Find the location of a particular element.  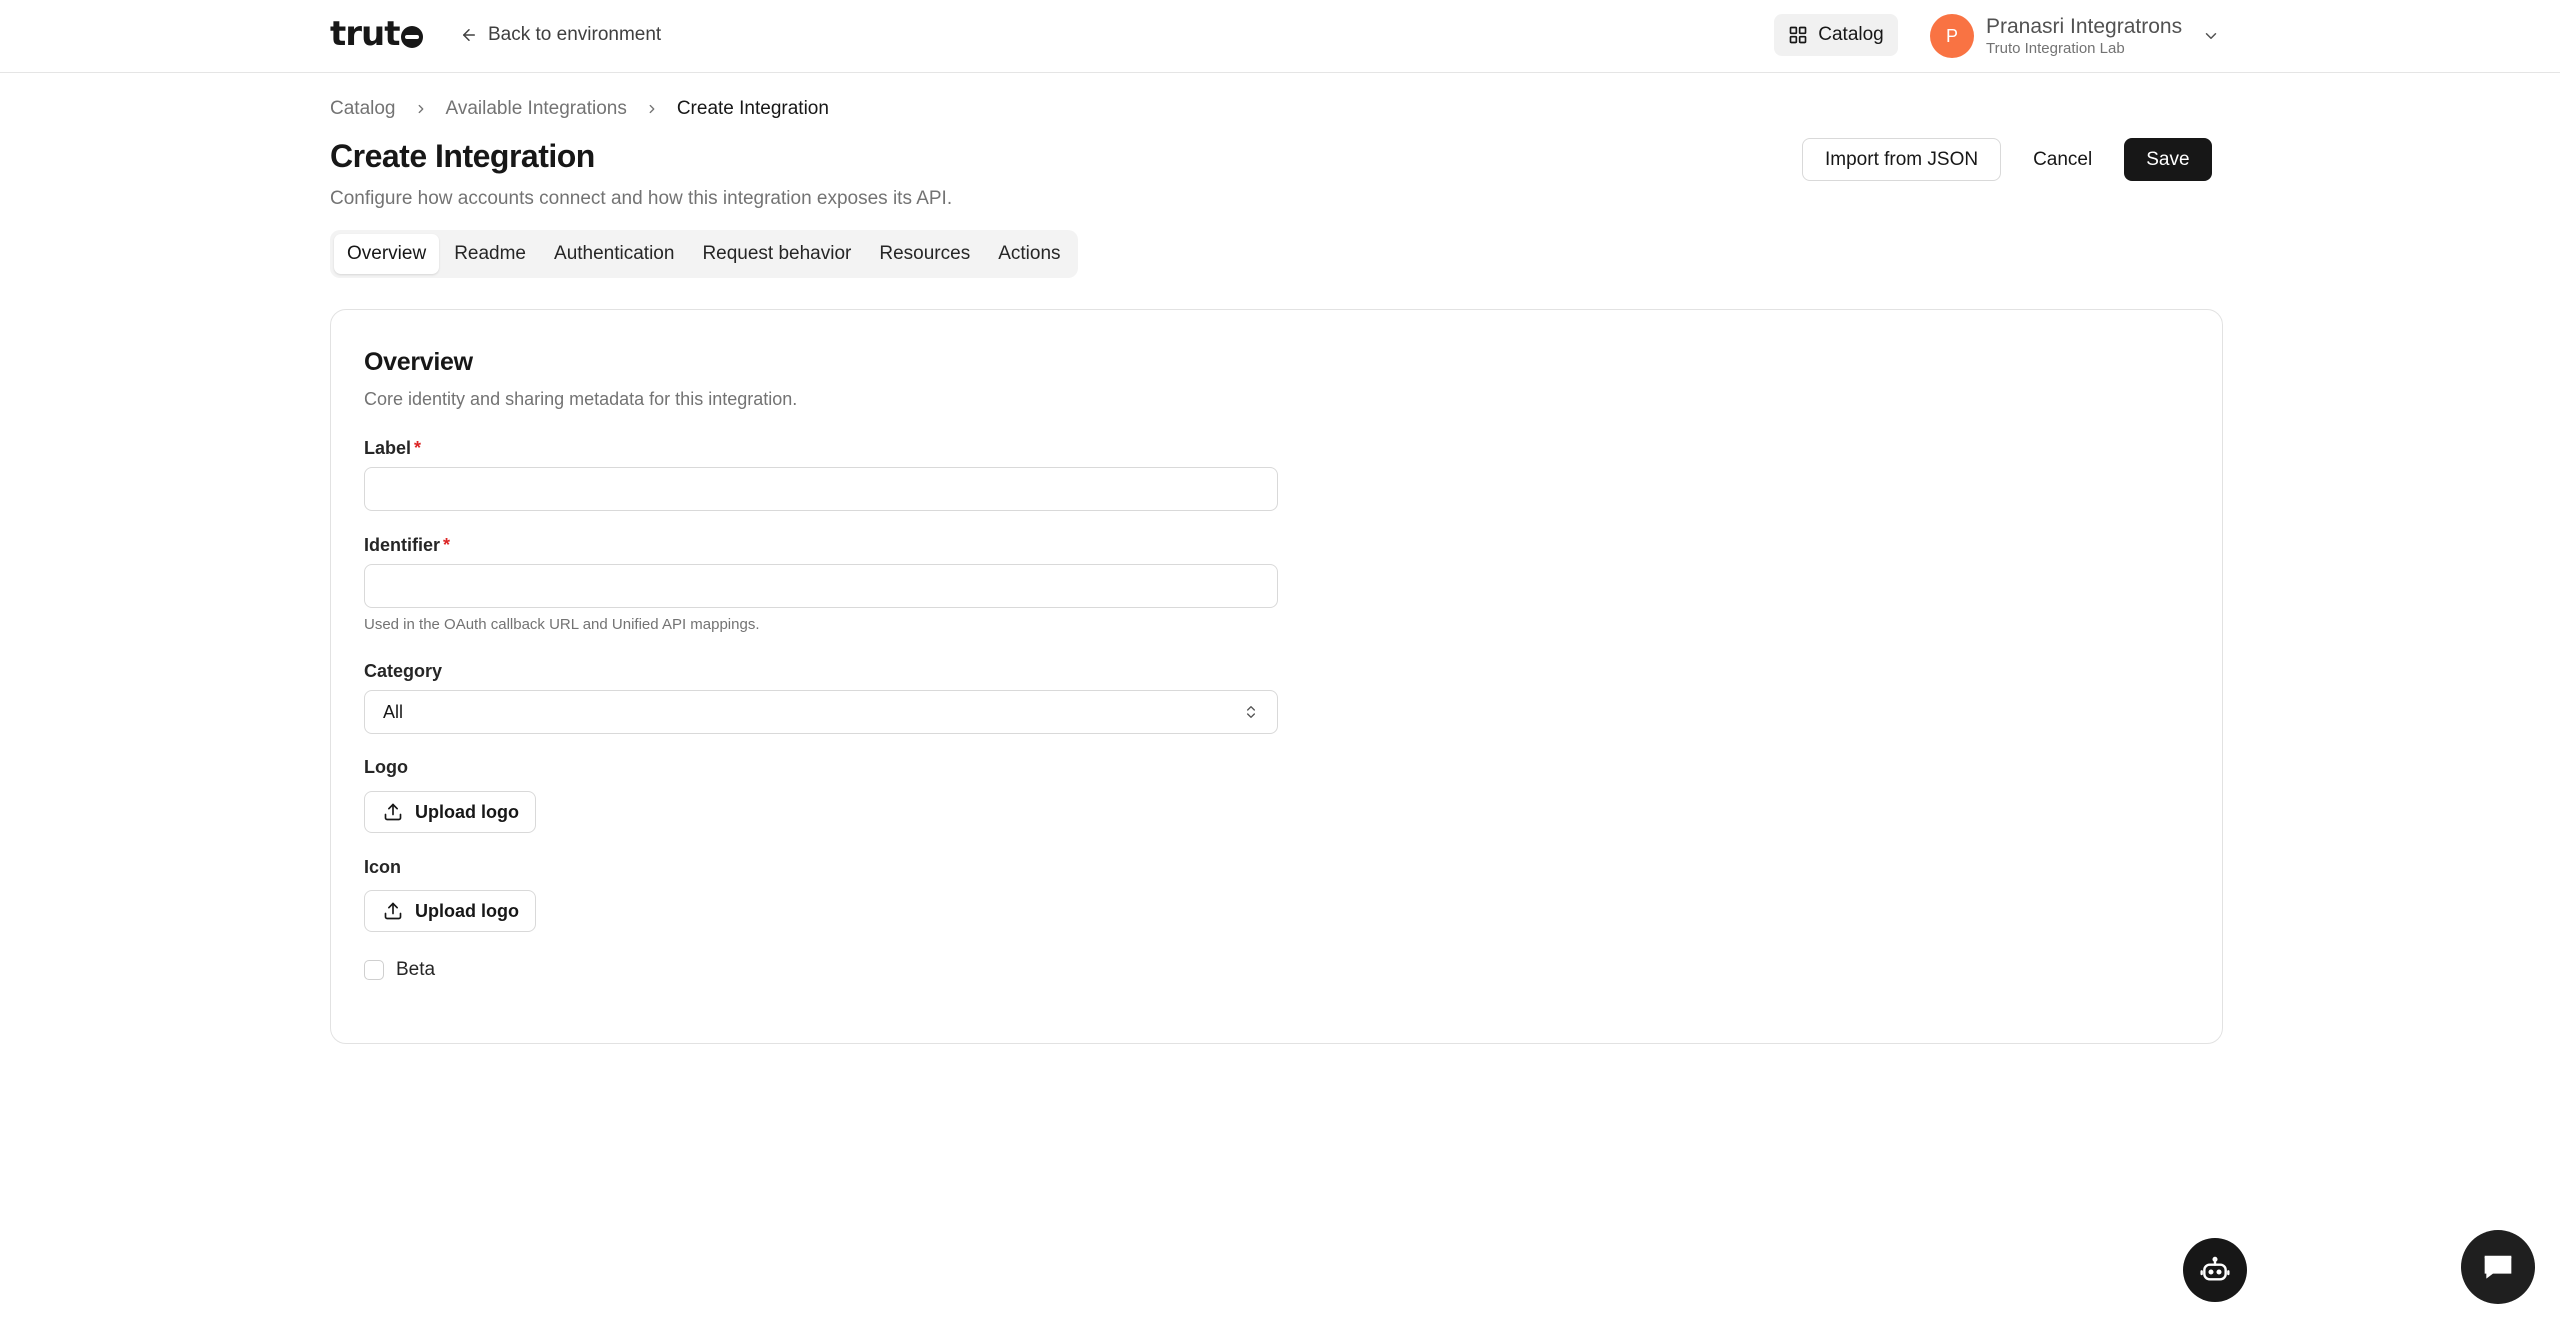

catalog-button-label: Catalog is located at coordinates (1851, 34).